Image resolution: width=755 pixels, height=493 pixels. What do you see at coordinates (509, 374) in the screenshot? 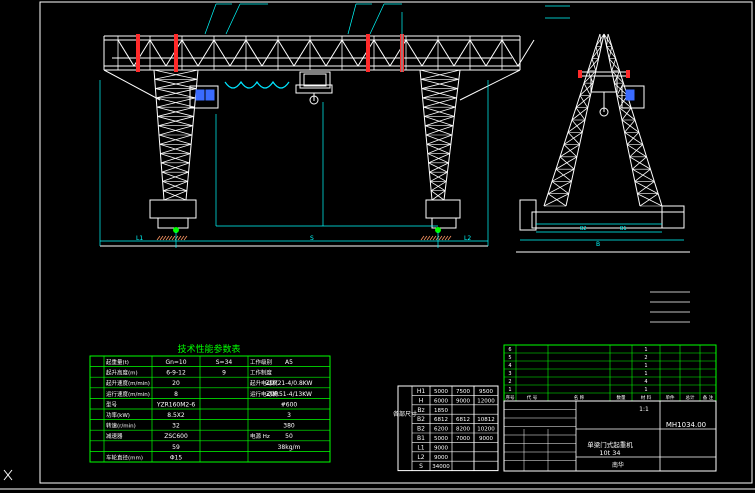
I see `parts-no: 3` at bounding box center [509, 374].